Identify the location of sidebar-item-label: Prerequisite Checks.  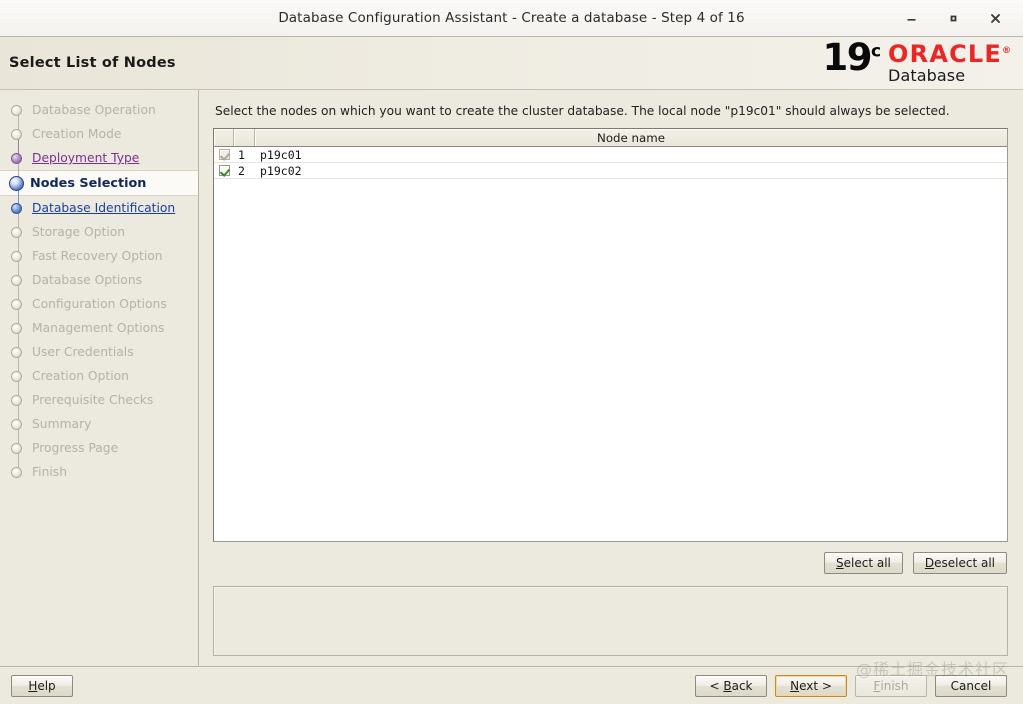
(93, 400).